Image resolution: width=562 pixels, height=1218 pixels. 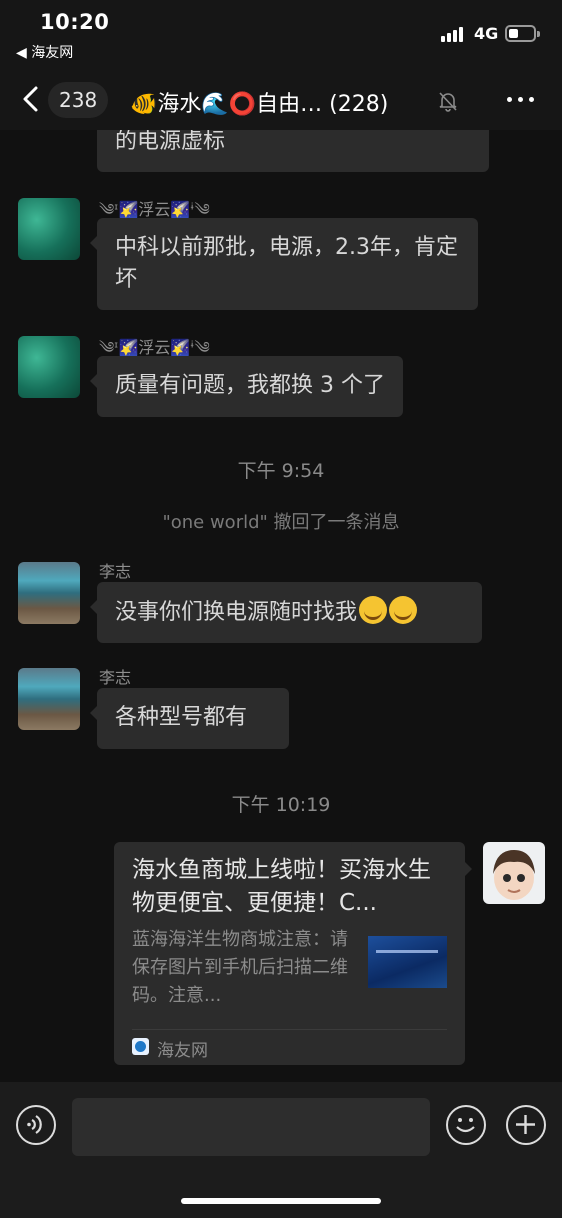 I want to click on message-text: 中科以前那批，电源，2.3年，肯定坏, so click(x=286, y=263).